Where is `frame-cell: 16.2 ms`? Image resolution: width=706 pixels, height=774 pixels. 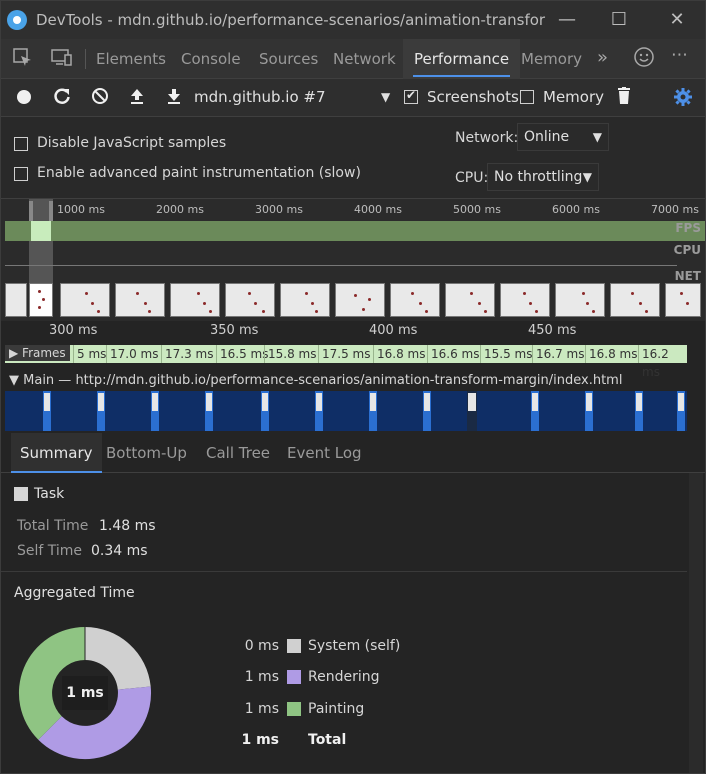 frame-cell: 16.2 ms is located at coordinates (662, 362).